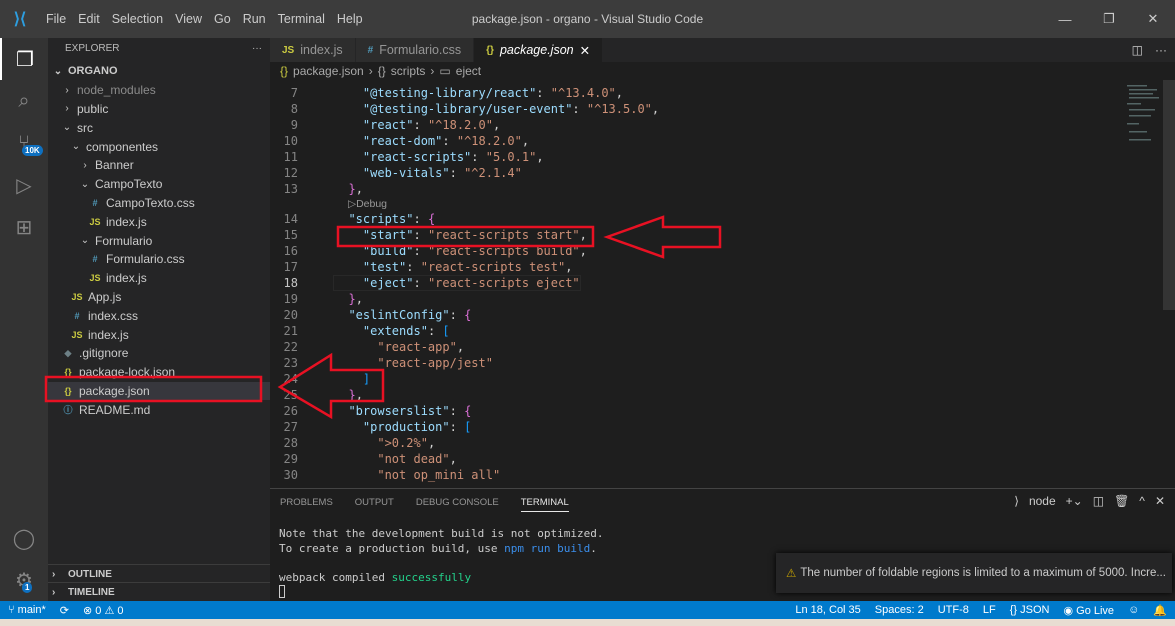  Describe the element at coordinates (722, 204) in the screenshot. I see `debug-codelens: ▷ Debug` at that location.